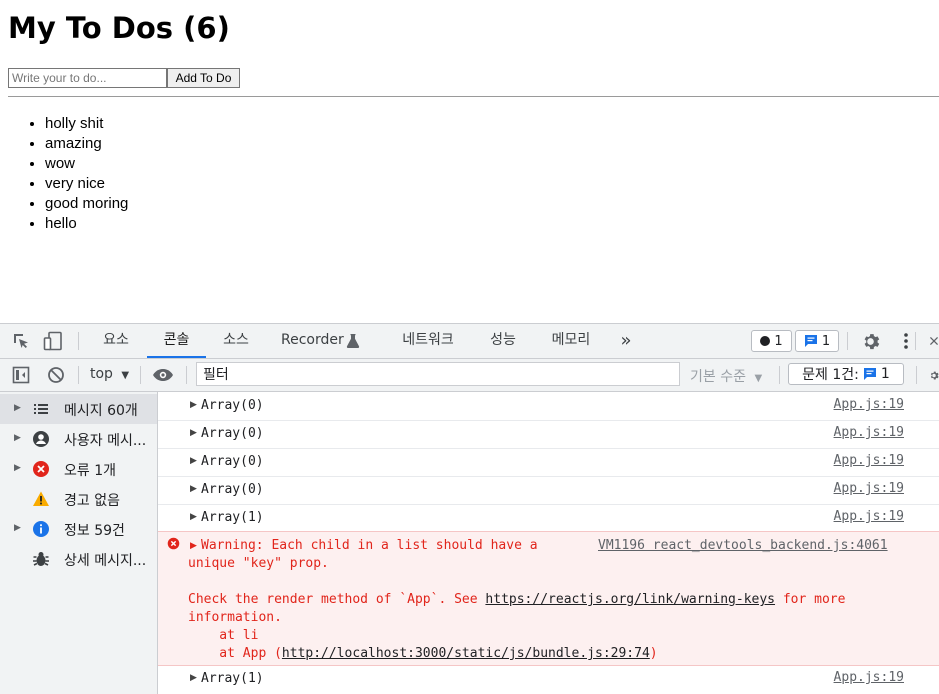  Describe the element at coordinates (934, 341) in the screenshot. I see `close-icon` at that location.